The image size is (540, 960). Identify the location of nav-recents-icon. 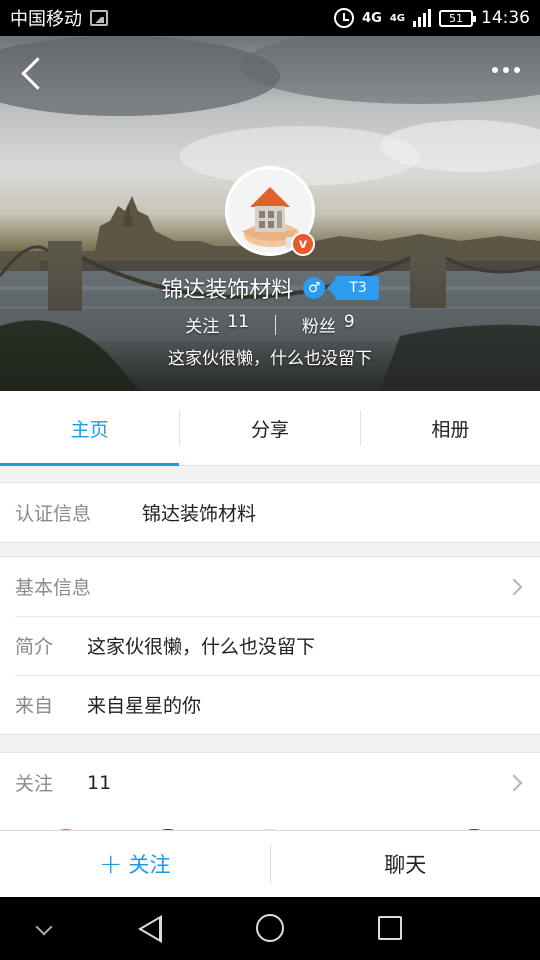
(390, 928).